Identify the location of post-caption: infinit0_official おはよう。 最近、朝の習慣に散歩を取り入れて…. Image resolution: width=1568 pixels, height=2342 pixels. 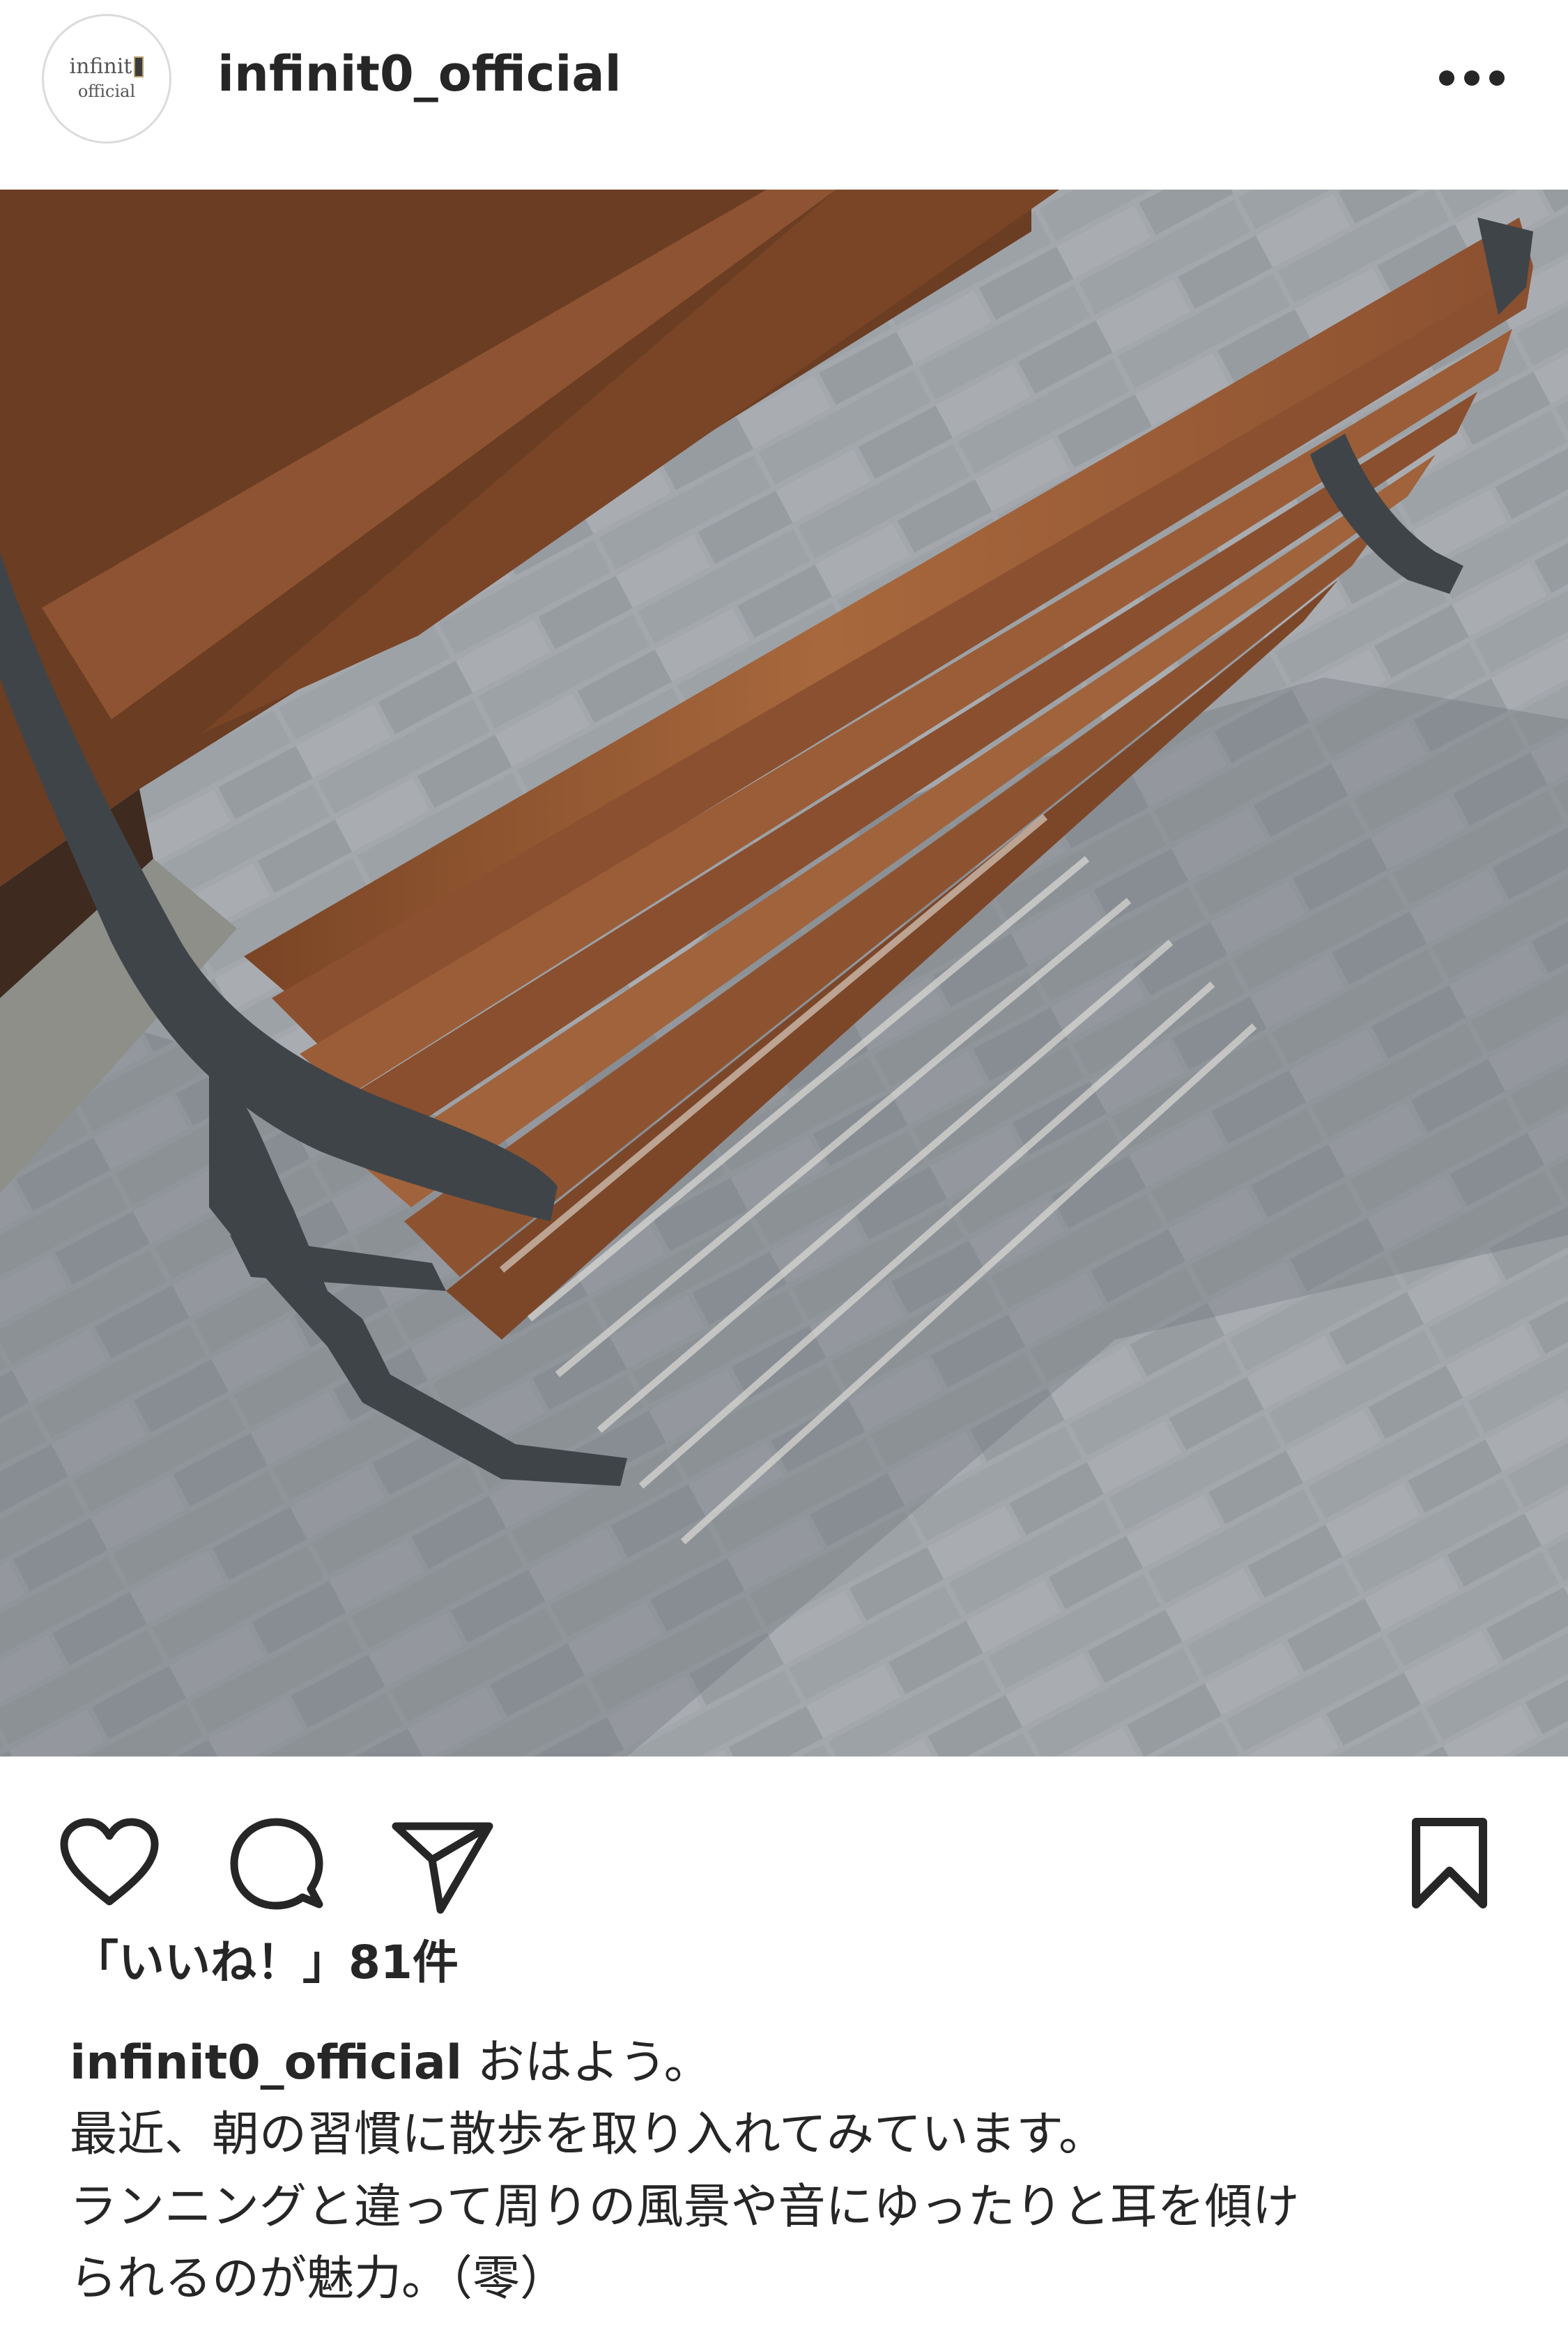
(794, 2171).